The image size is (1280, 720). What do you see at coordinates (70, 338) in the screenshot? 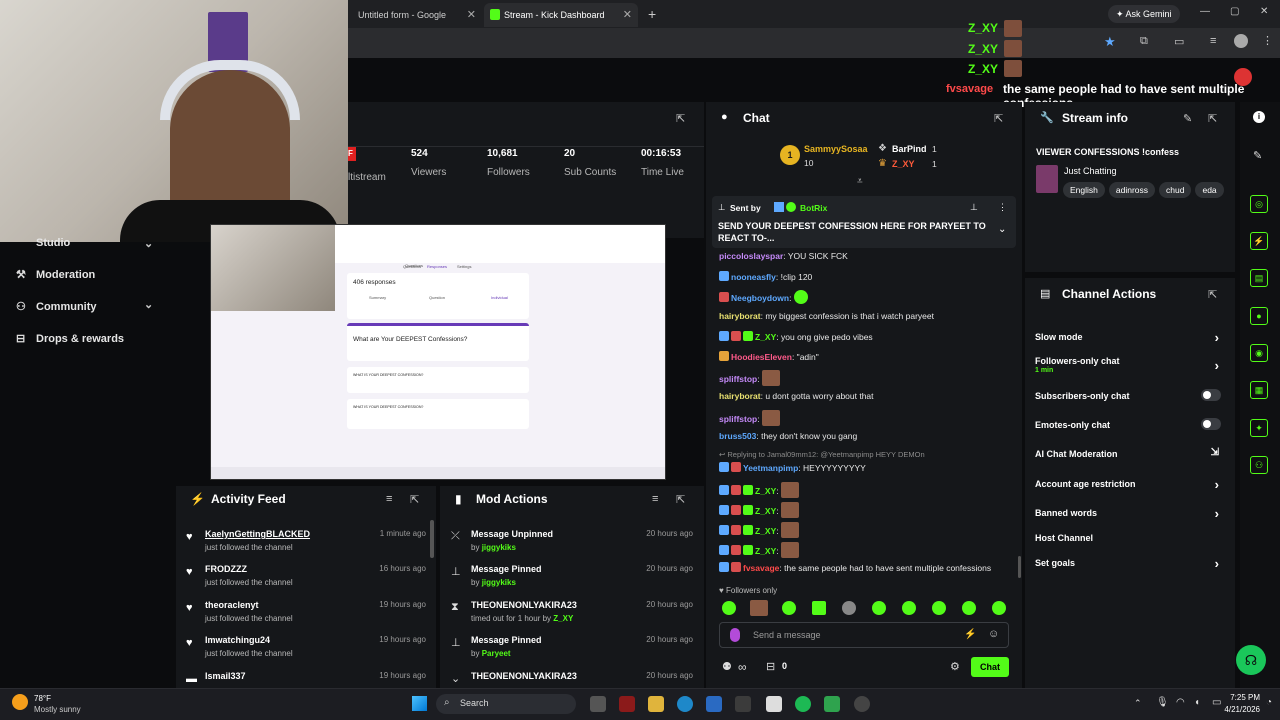
I see `sidebar-item-drops: ⊟ Drops & rewards` at bounding box center [70, 338].